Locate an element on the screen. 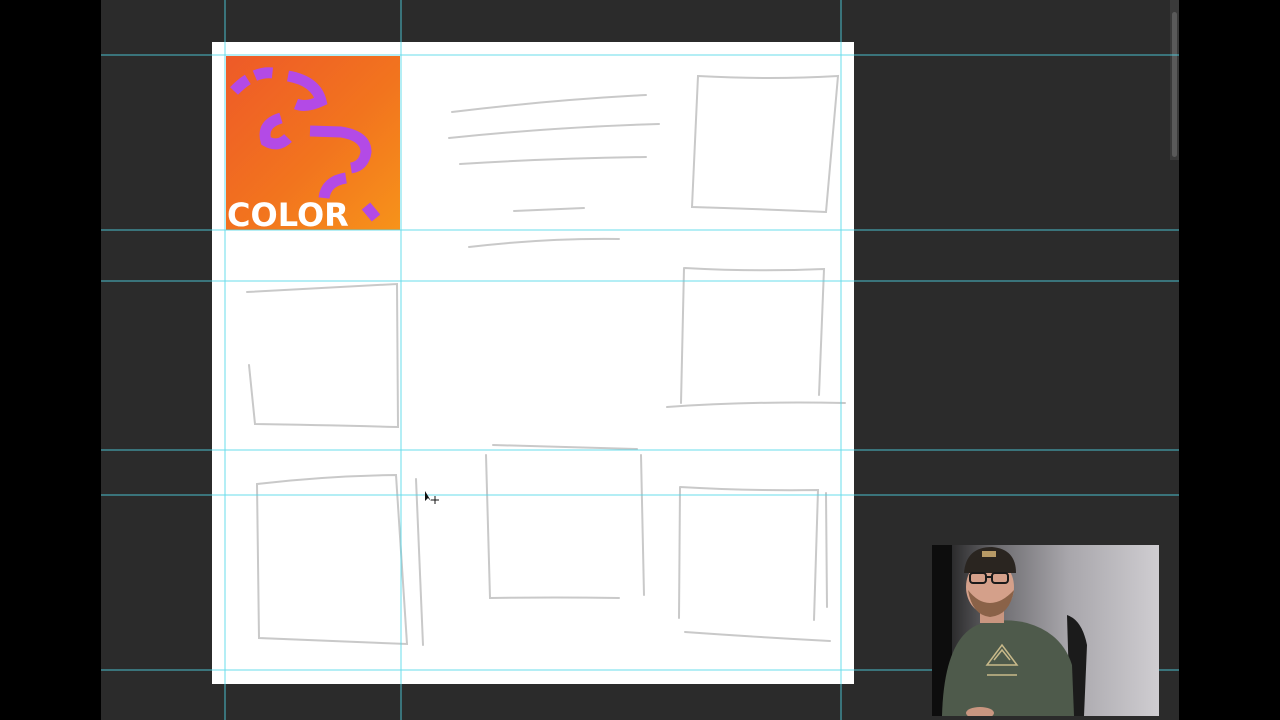 Image resolution: width=1280 pixels, height=720 pixels. vertical-scrollbar is located at coordinates (1174, 80).